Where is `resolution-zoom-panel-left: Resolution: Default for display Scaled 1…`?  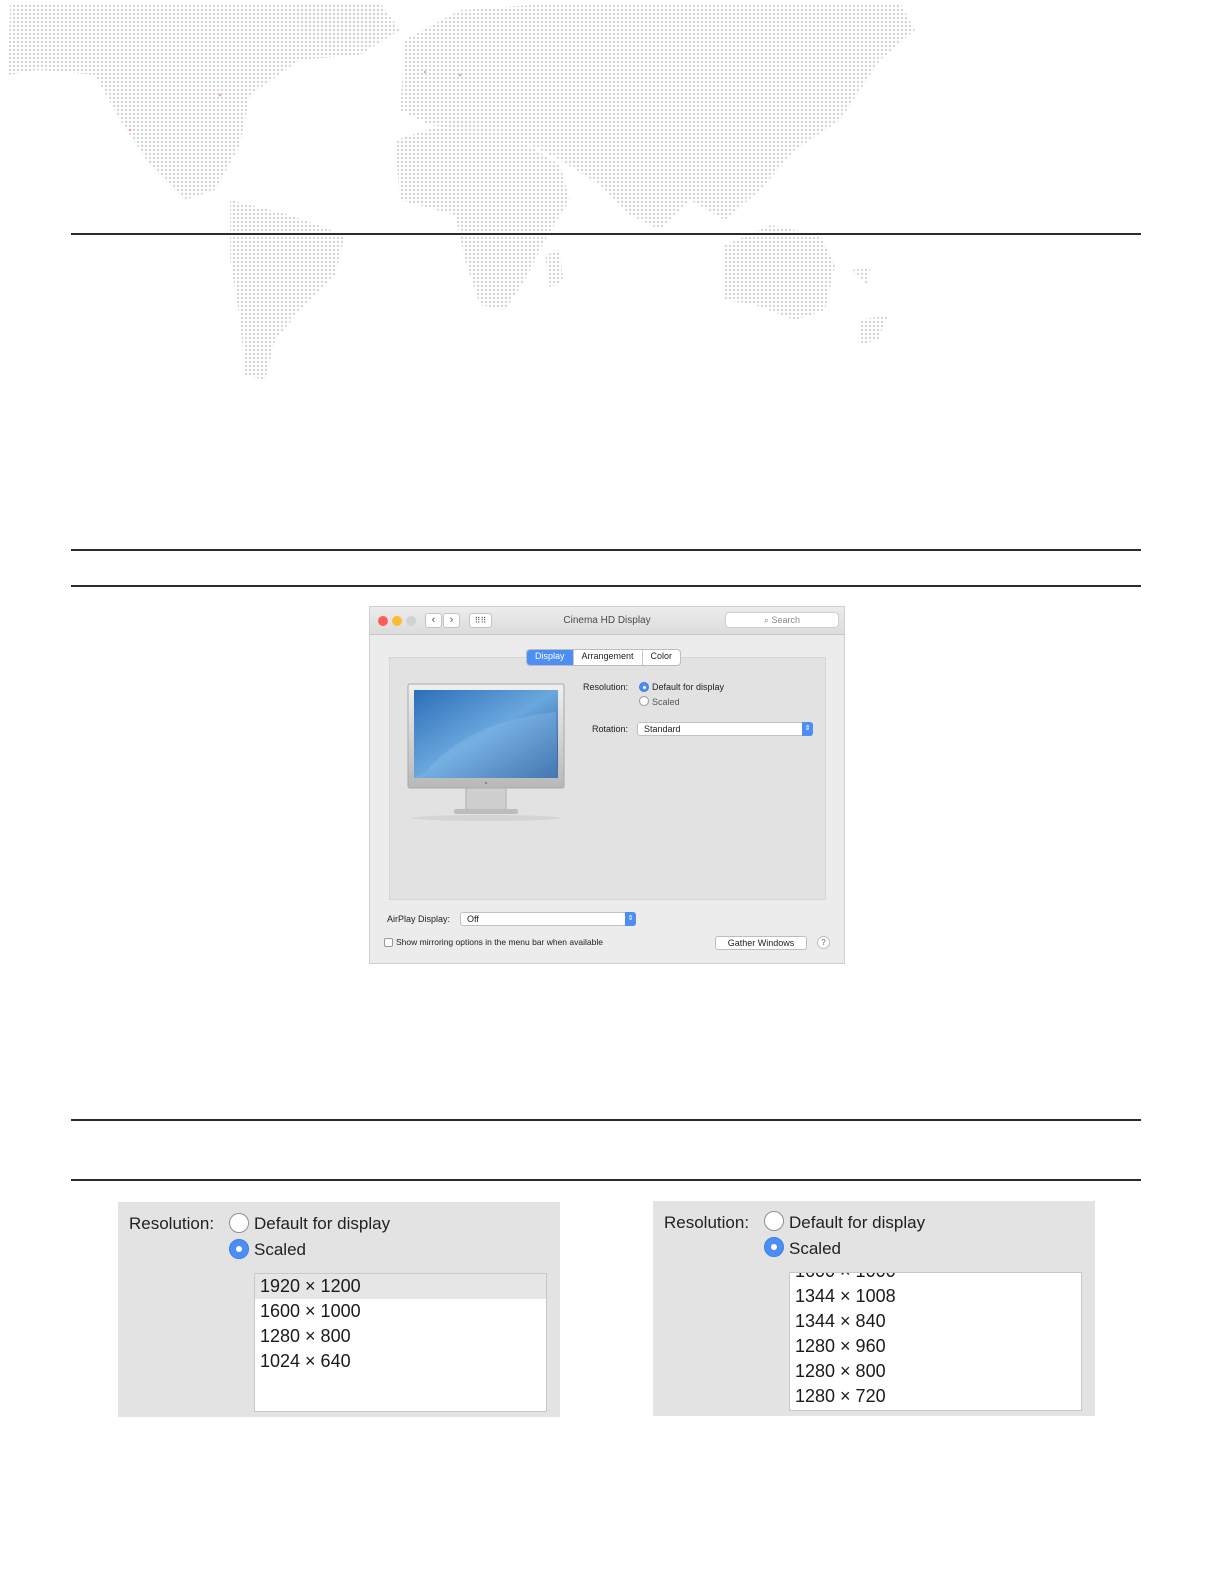
resolution-zoom-panel-left: Resolution: Default for display Scaled 1… is located at coordinates (339, 1309).